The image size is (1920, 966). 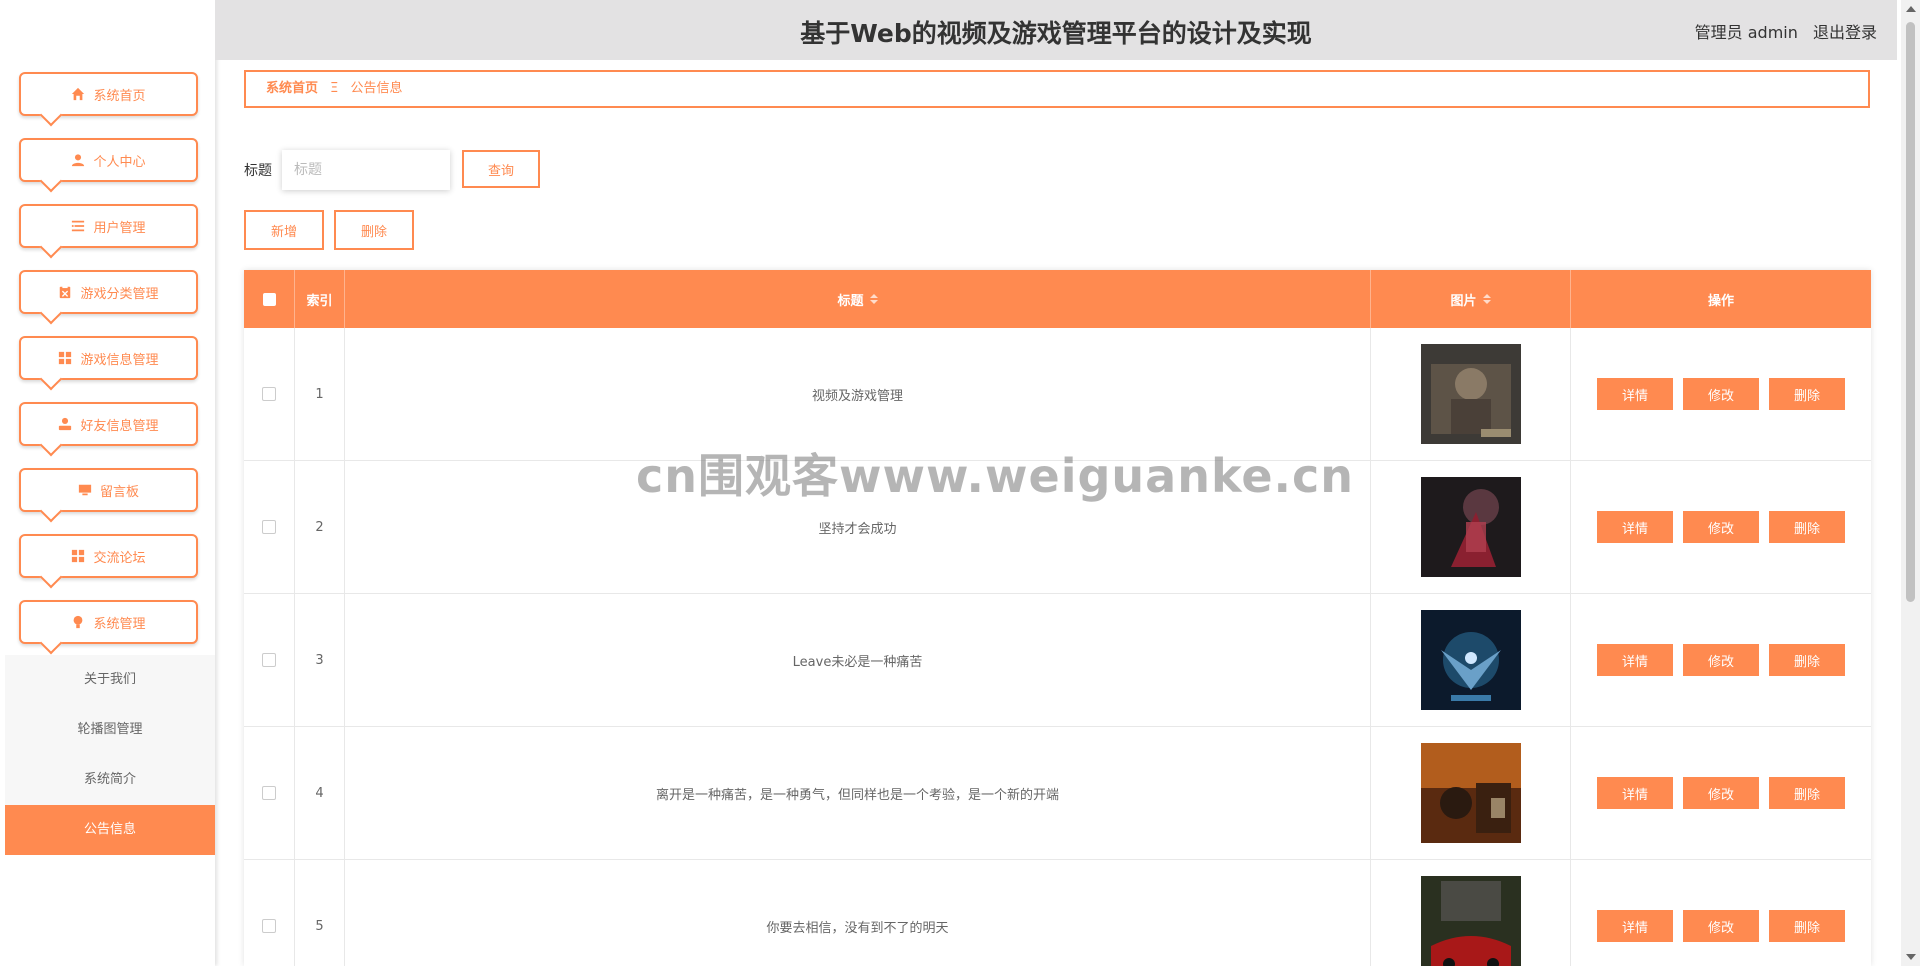 I want to click on sidebar-item-label: 好友信息管理, so click(x=119, y=426).